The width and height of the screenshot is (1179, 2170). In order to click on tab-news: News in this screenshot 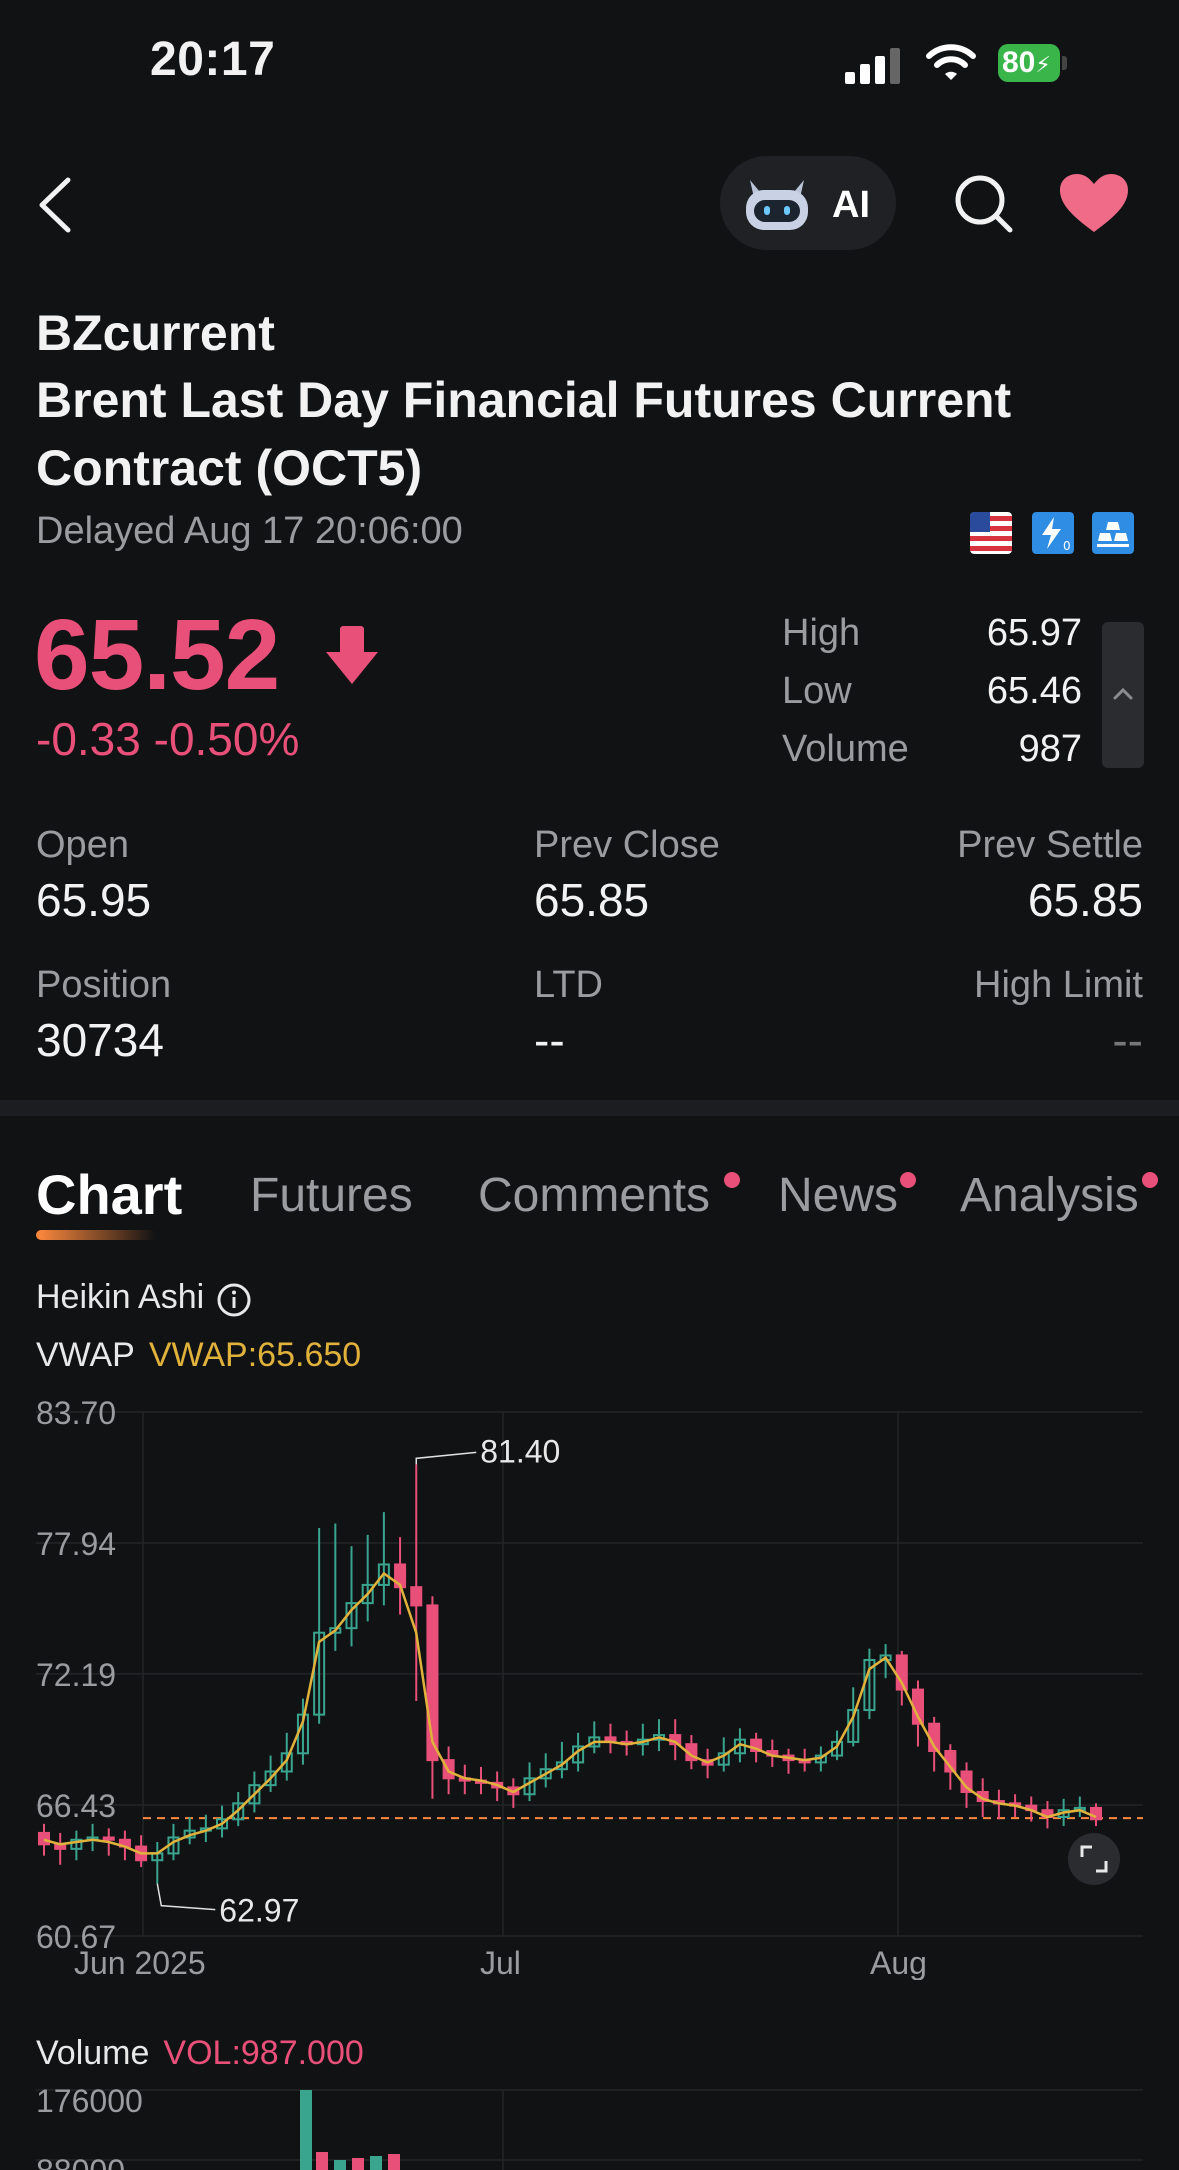, I will do `click(838, 1195)`.